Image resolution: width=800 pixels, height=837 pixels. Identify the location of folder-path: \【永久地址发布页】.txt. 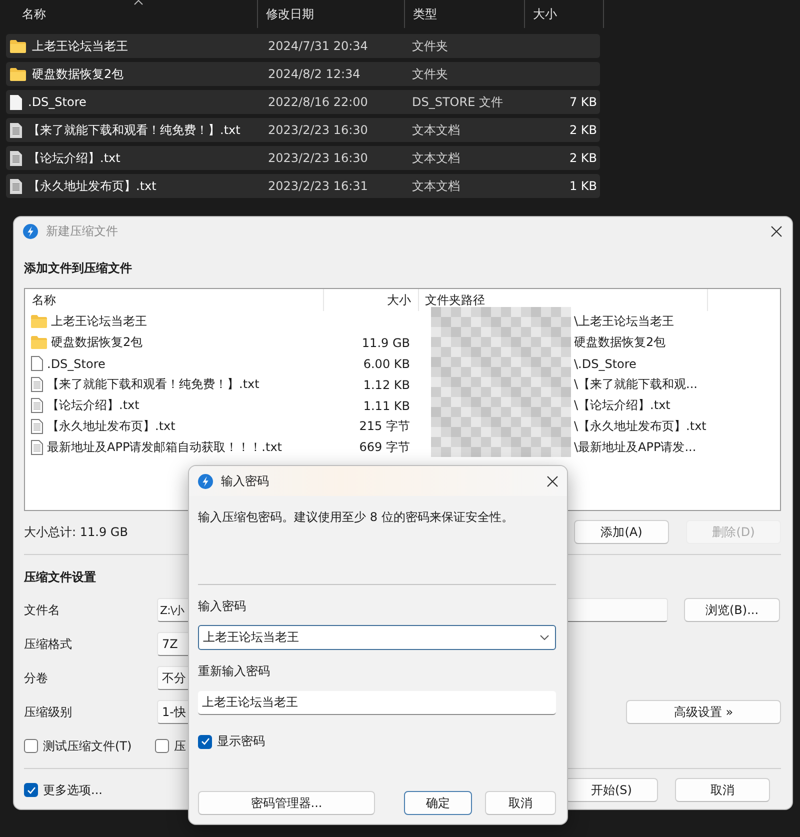
(640, 426).